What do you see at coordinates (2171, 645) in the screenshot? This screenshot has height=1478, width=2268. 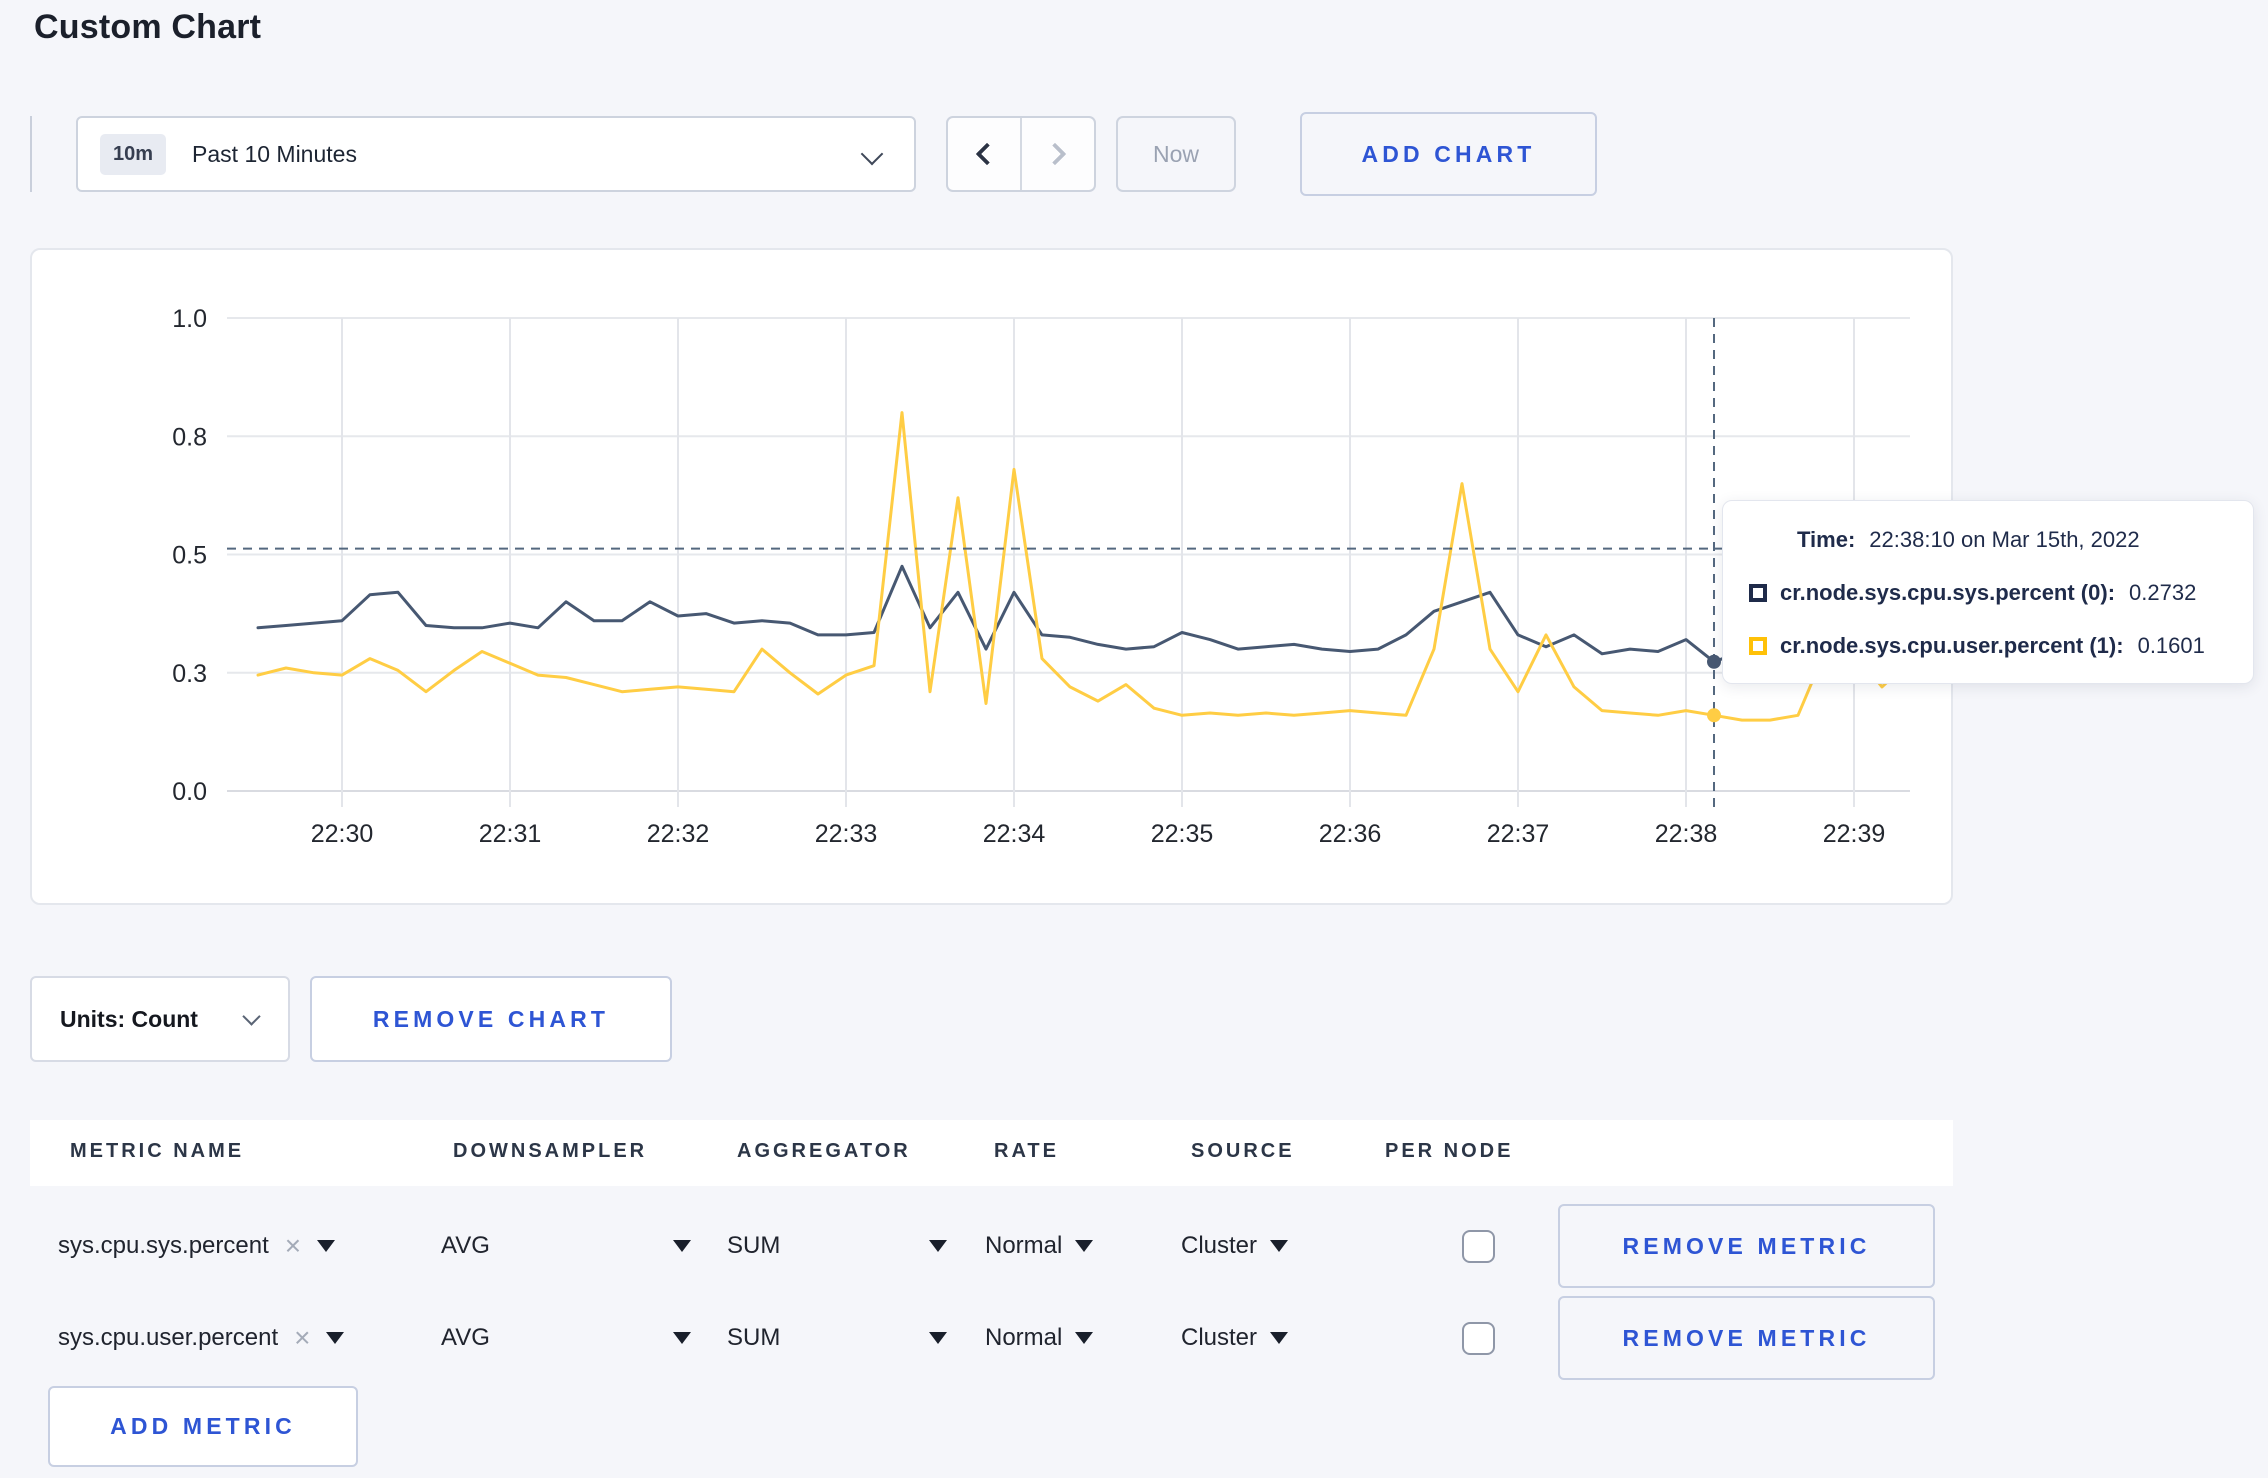 I see `tooltip-user-value: 0.1601` at bounding box center [2171, 645].